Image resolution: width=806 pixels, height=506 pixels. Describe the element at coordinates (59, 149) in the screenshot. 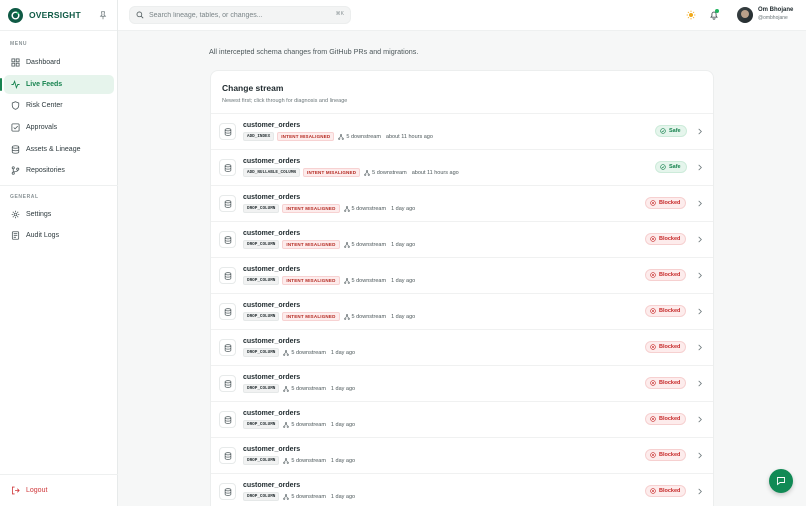

I see `sidebar-item-assets-lineage: Assets & Lineage` at that location.